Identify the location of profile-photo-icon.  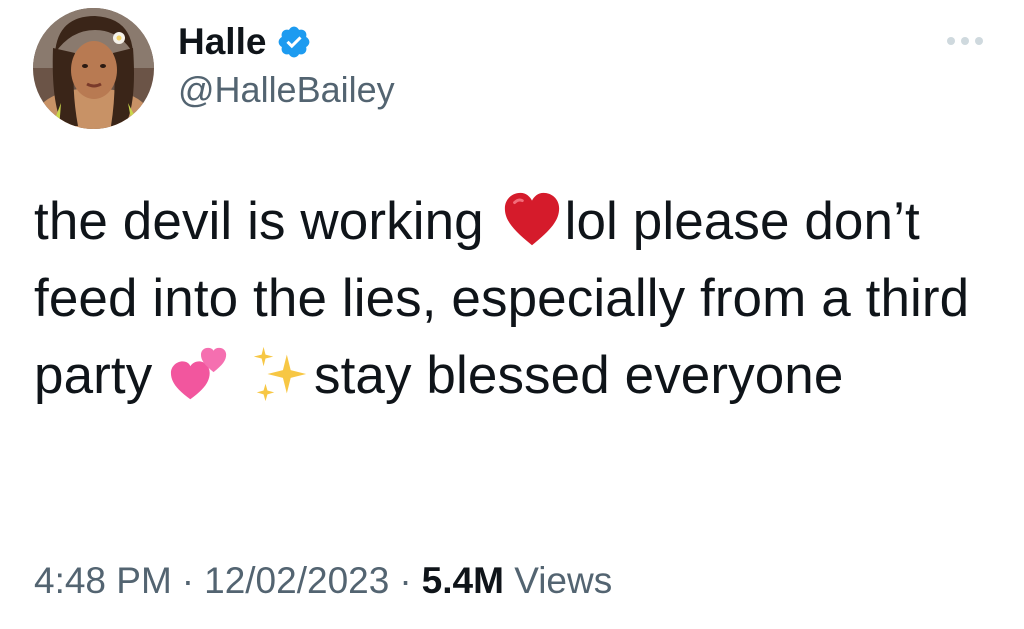
(93, 68).